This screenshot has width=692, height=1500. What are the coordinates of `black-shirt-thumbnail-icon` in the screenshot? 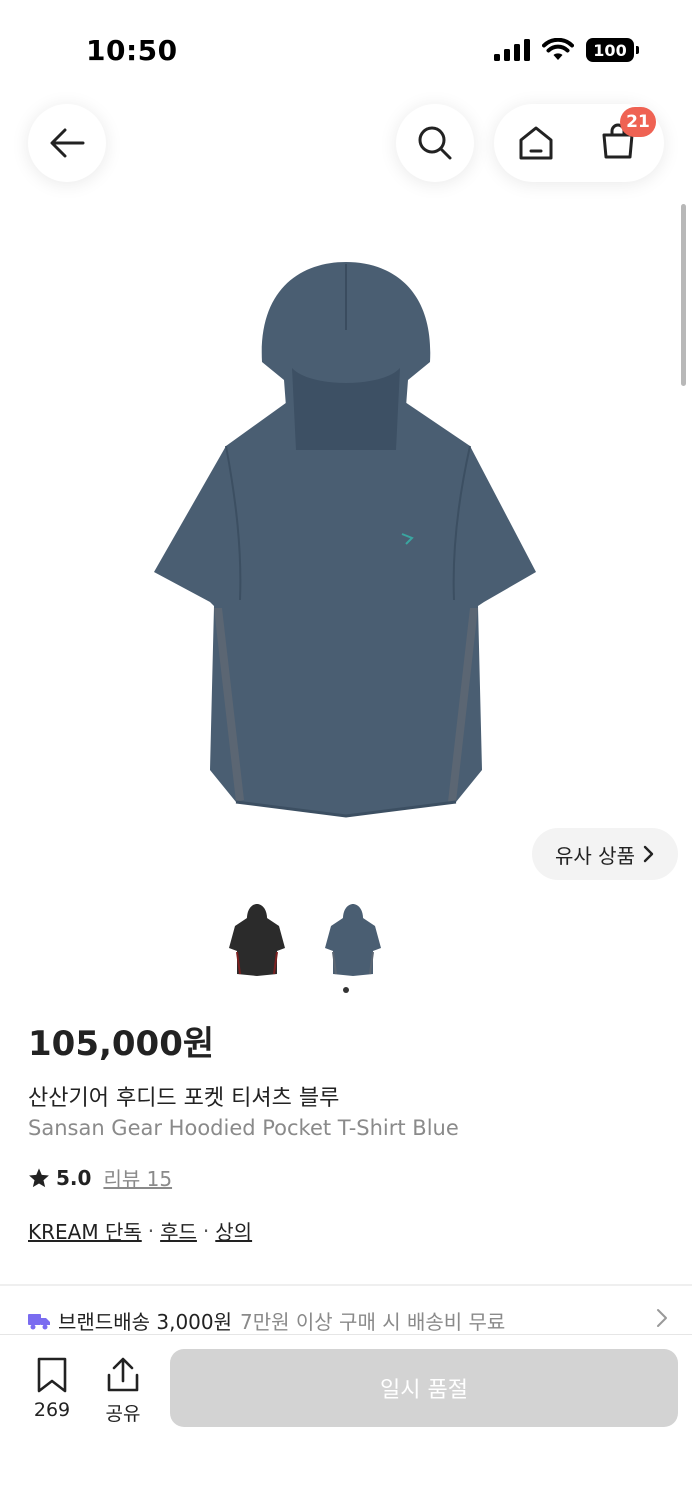 It's located at (257, 940).